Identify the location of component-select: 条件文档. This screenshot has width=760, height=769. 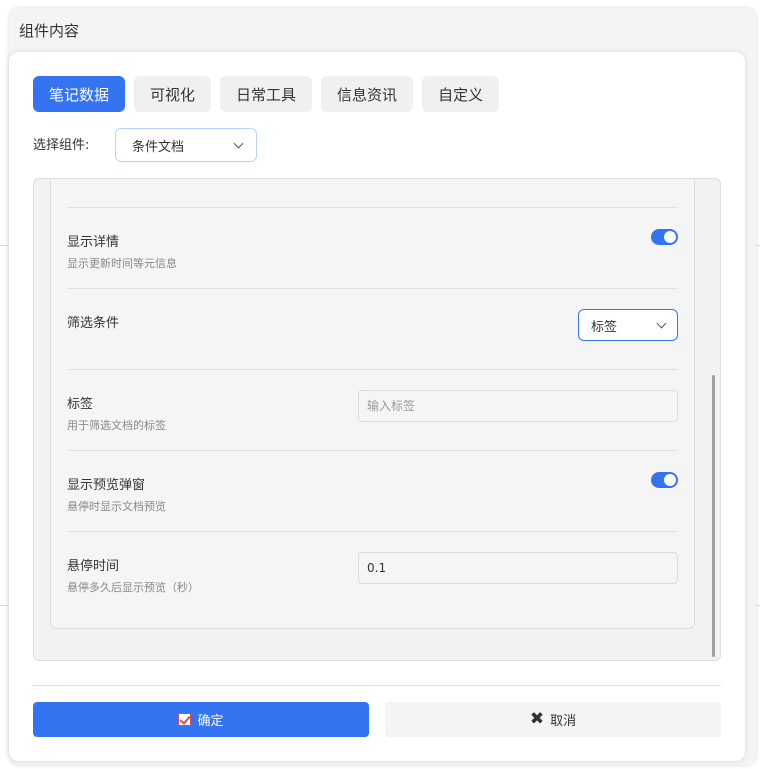
(186, 145).